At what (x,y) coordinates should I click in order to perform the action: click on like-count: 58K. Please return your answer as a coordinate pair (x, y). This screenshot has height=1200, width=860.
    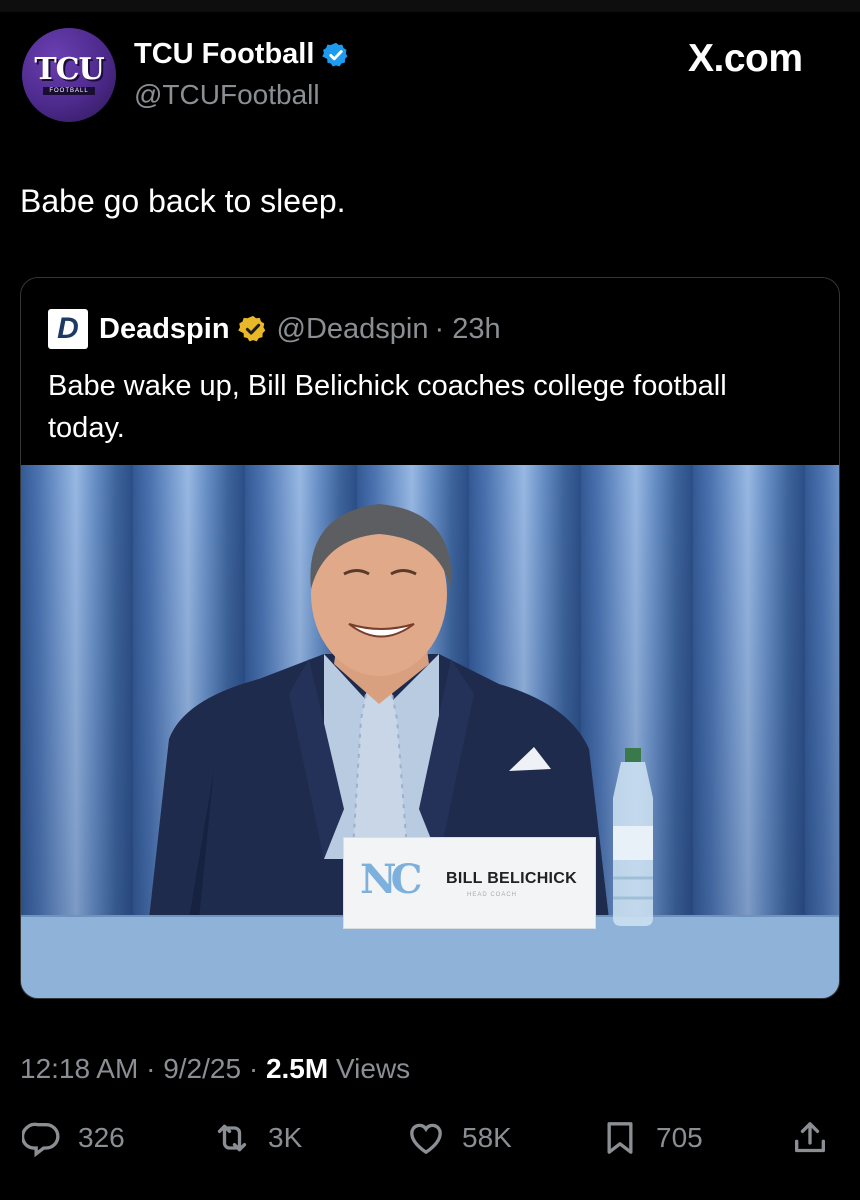
    Looking at the image, I should click on (487, 1137).